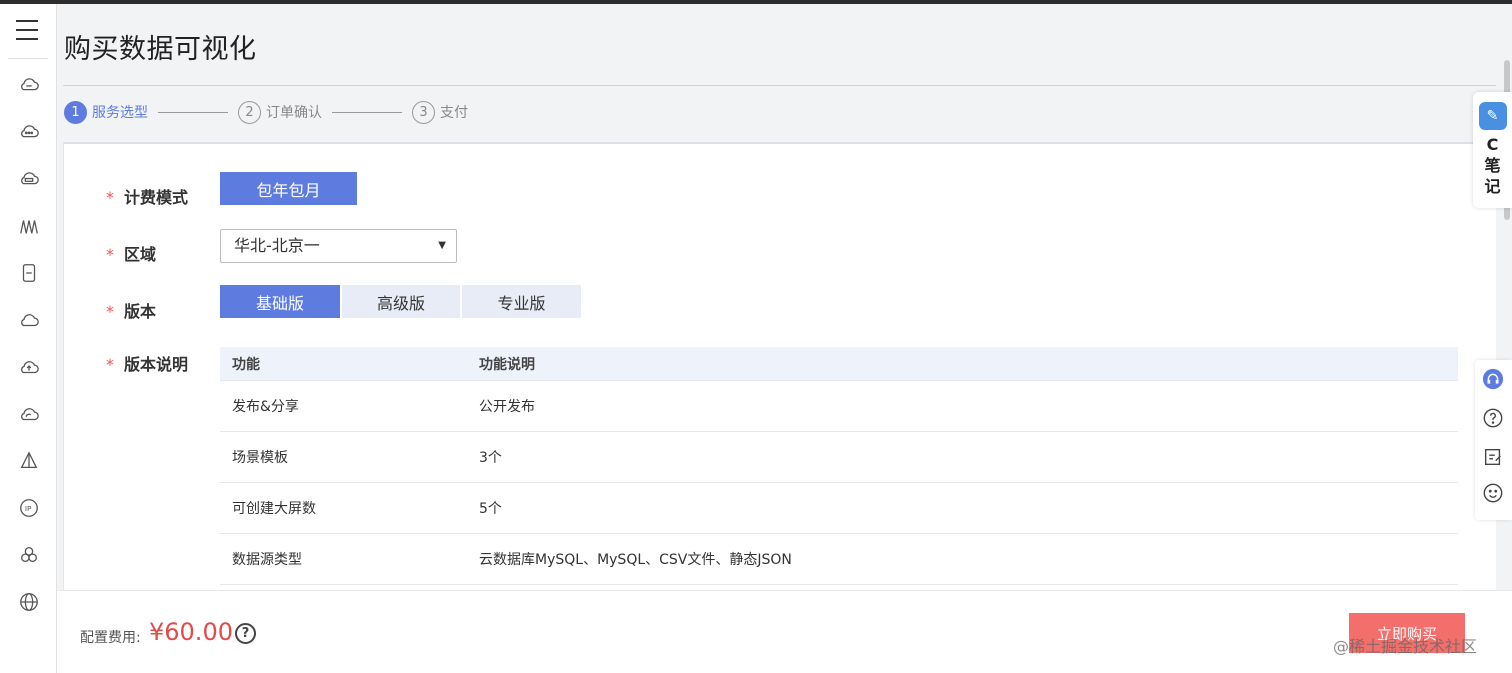 This screenshot has width=1512, height=673. What do you see at coordinates (839, 406) in the screenshot?
I see `table-row: 发布&分享 公开发布` at bounding box center [839, 406].